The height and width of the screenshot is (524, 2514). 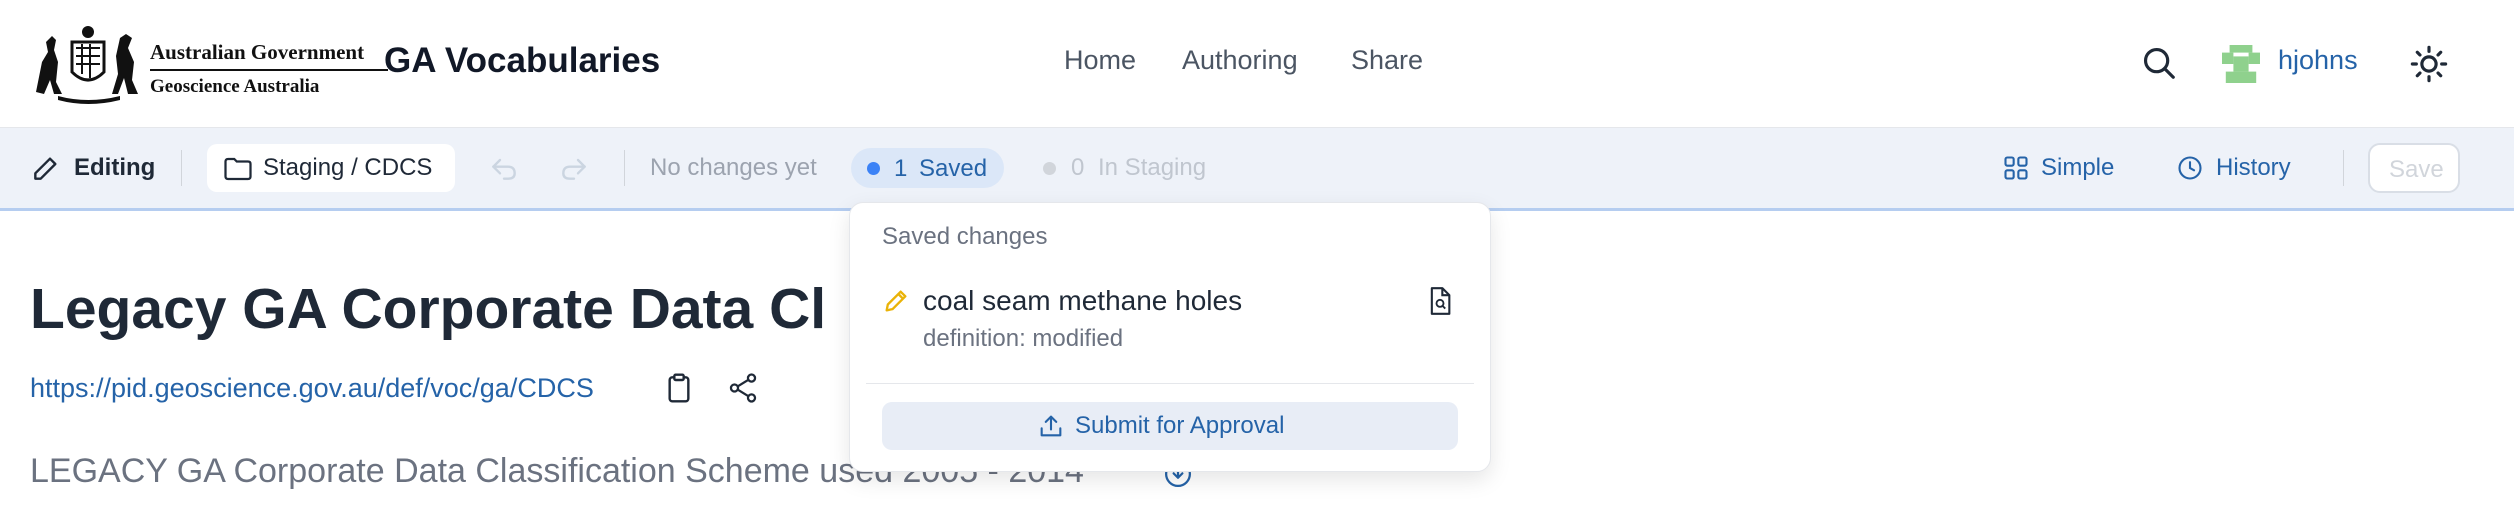 What do you see at coordinates (348, 167) in the screenshot?
I see `location-label: Staging / CDCS` at bounding box center [348, 167].